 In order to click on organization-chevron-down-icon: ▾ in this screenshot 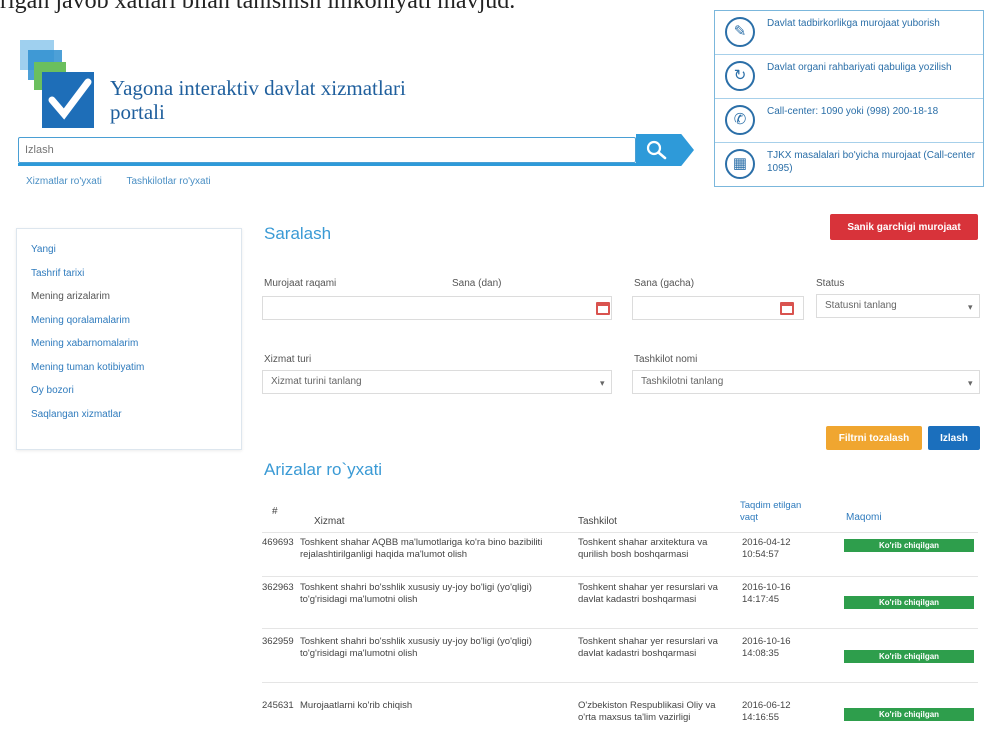, I will do `click(970, 383)`.